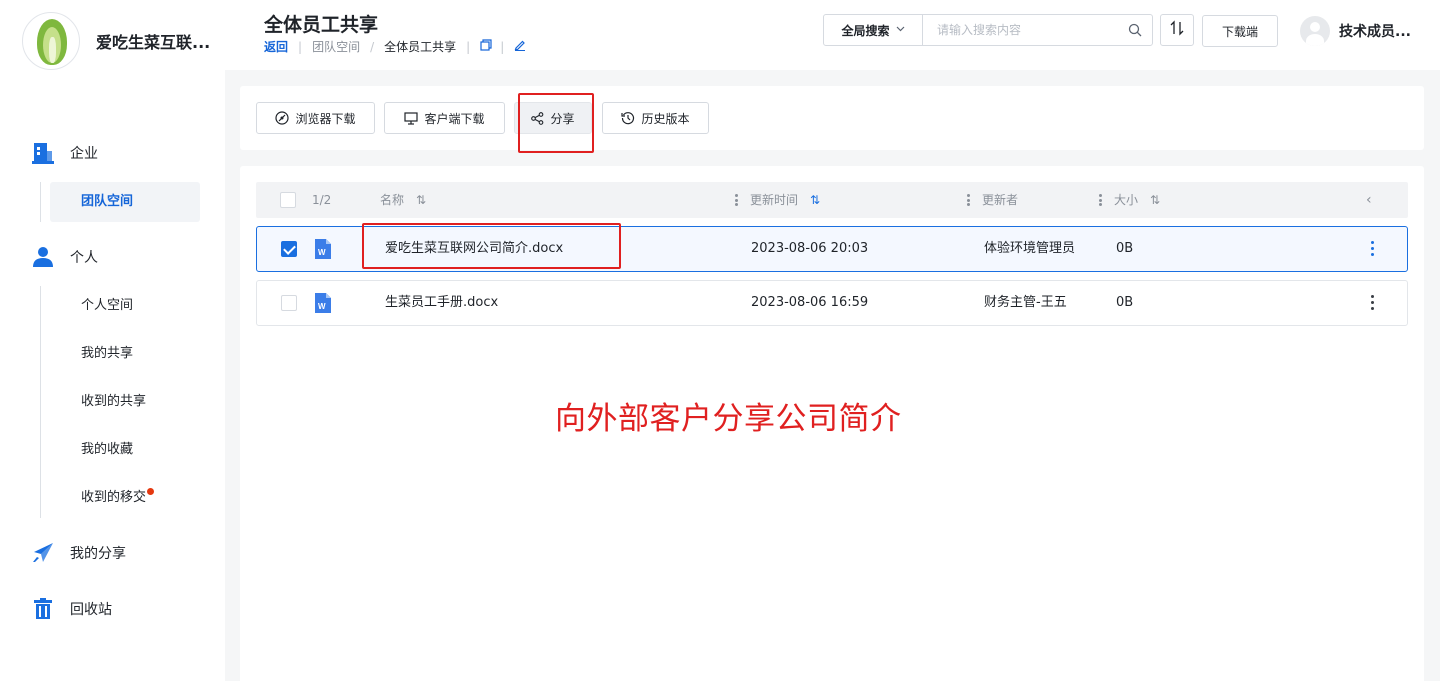 Image resolution: width=1440 pixels, height=681 pixels. I want to click on column-header-size: 大小 ⇅, so click(1137, 200).